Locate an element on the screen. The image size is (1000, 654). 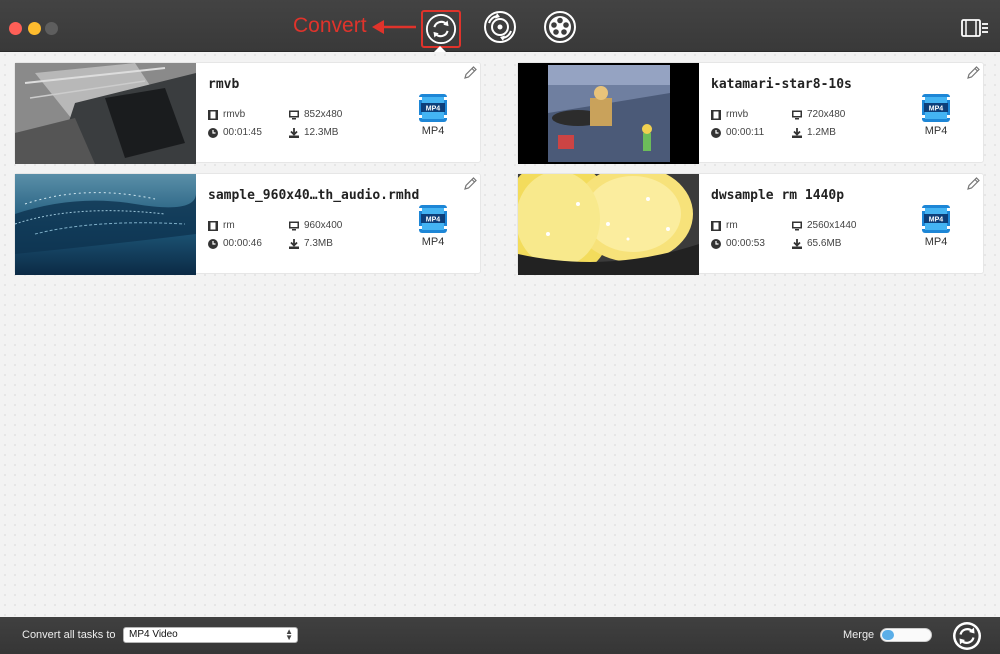
dvd-convert-tab-button is located at coordinates (500, 27).